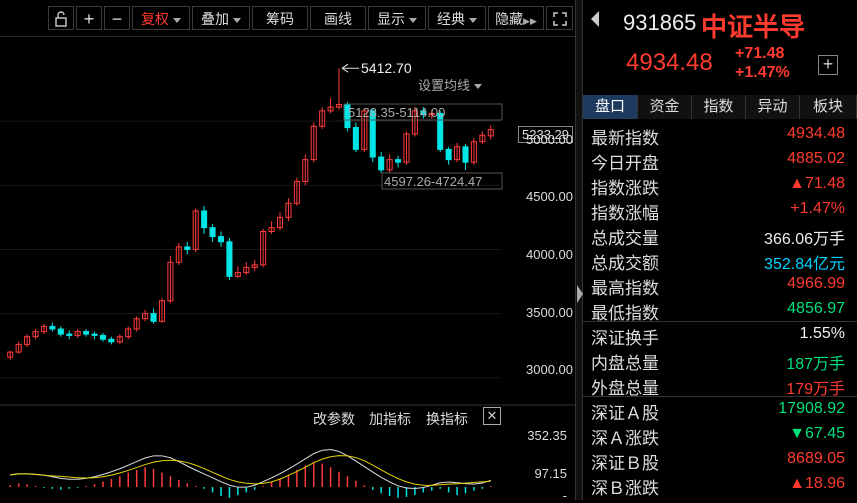 The height and width of the screenshot is (503, 857). I want to click on stat-row: 最高指数 4966.99, so click(720, 285).